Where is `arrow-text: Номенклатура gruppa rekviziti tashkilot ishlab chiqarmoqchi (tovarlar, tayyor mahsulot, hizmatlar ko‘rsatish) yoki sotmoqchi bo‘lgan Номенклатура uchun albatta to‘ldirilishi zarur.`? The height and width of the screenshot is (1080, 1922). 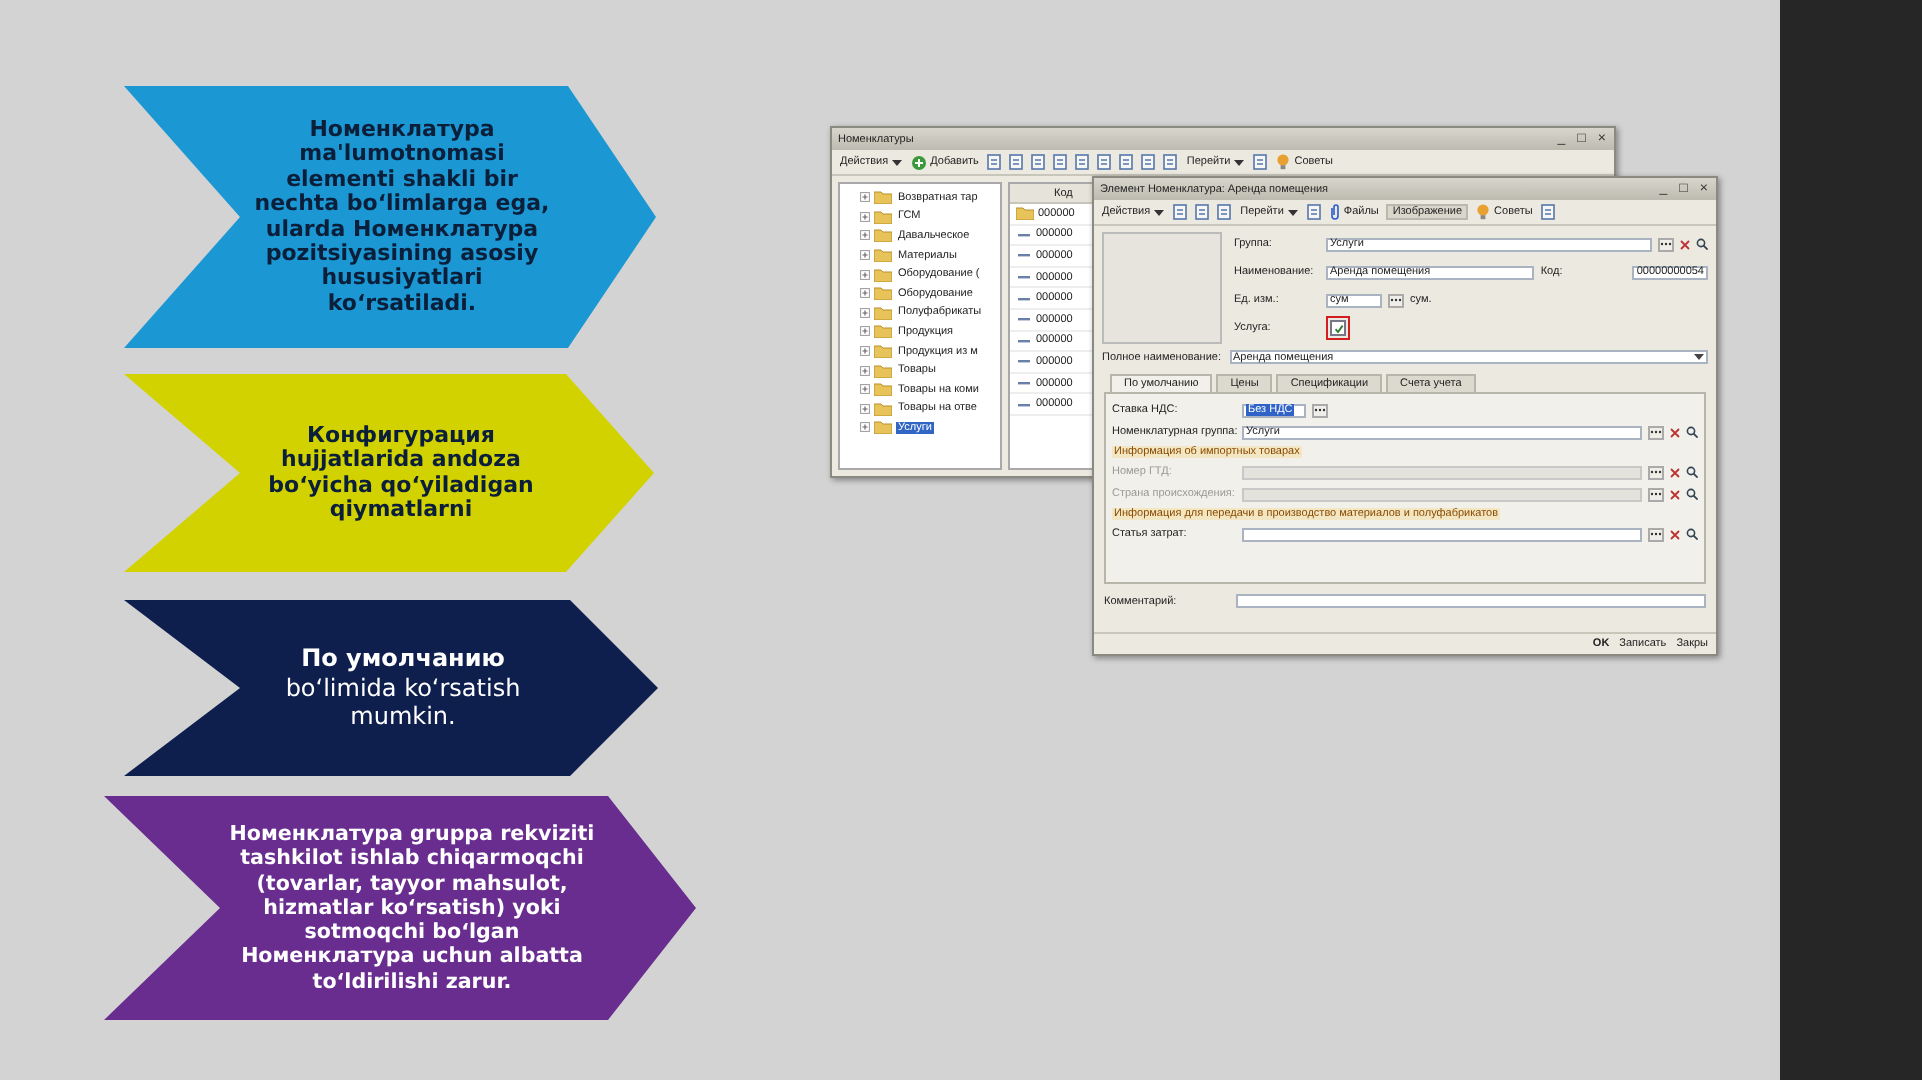 arrow-text: Номенклатура gruppa rekviziti tashkilot ishlab chiqarmoqchi (tovarlar, tayyor mahsulot, hizmatlar ko‘rsatish) yoki sotmoqchi bo‘lgan Номенклатура uchun albatta to‘ldirilishi zarur. is located at coordinates (412, 908).